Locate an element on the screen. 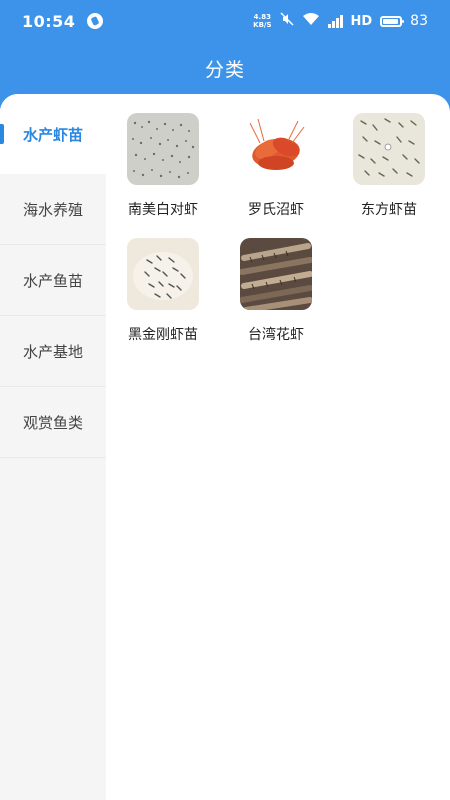  sidebar-item-label: 观赏鱼类 is located at coordinates (52, 422).